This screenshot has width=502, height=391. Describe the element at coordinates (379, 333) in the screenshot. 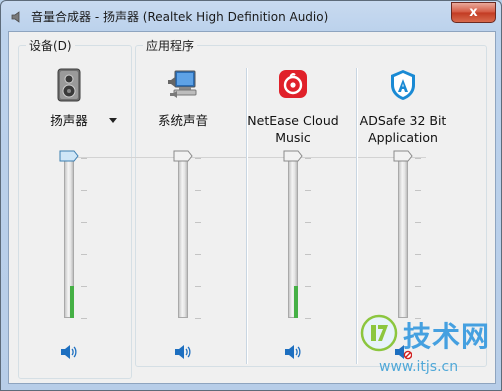

I see `itjs-logo-icon` at that location.